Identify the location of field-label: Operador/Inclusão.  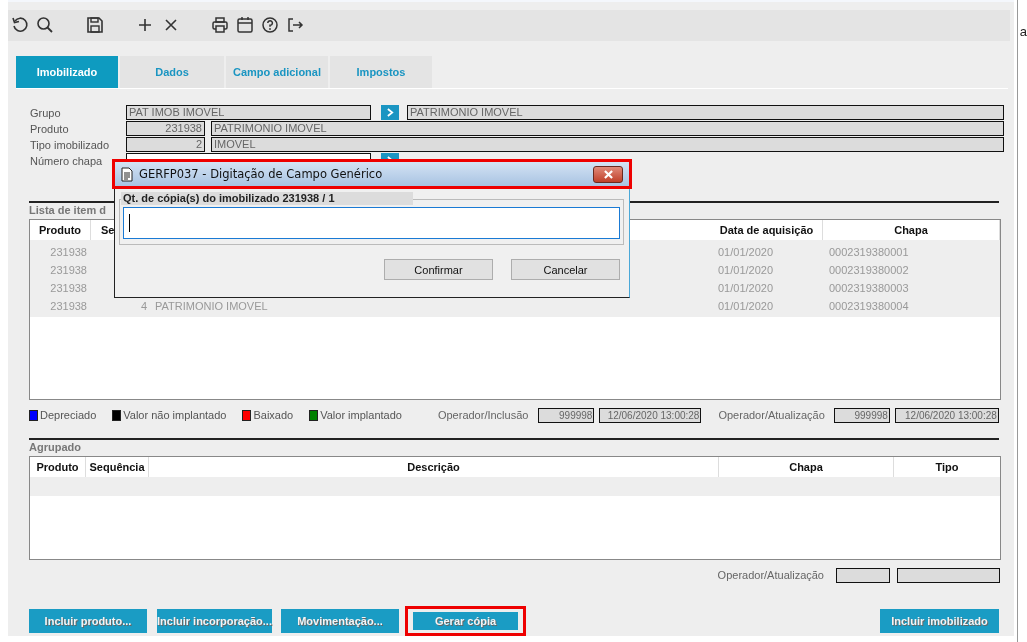
(483, 415).